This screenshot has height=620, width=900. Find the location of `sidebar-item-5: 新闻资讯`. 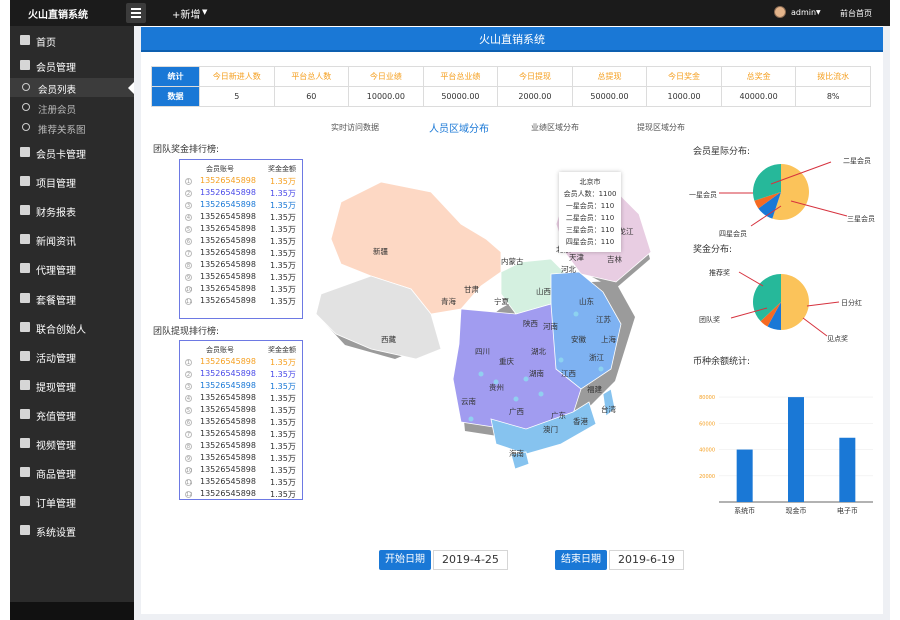

sidebar-item-5: 新闻资讯 is located at coordinates (72, 239).